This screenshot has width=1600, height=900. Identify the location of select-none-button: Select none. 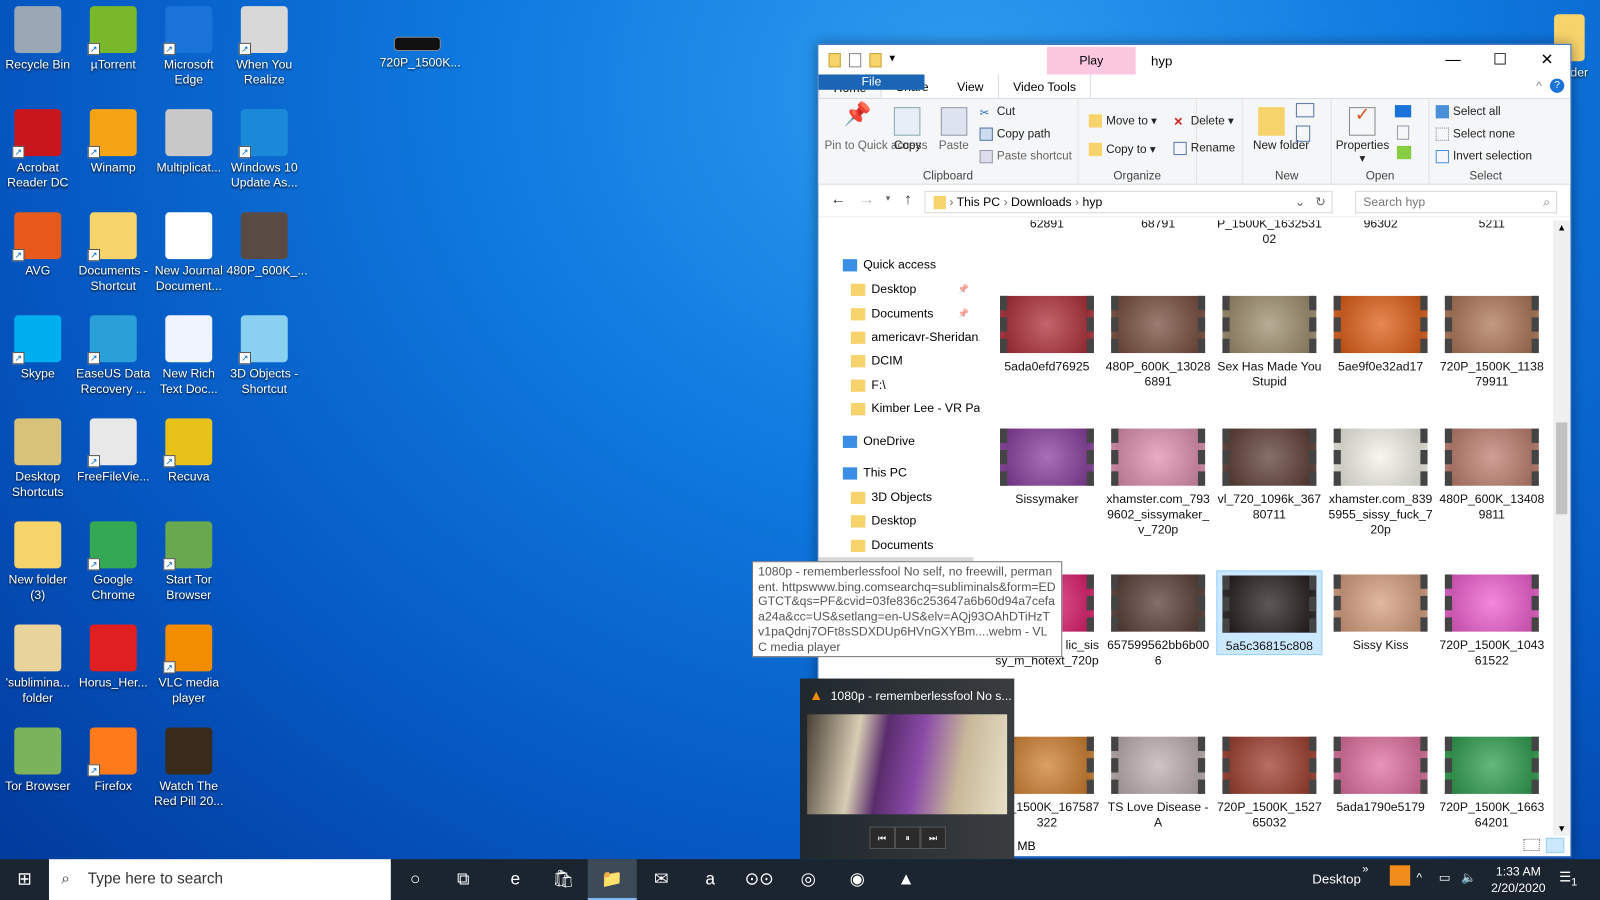
(1475, 134).